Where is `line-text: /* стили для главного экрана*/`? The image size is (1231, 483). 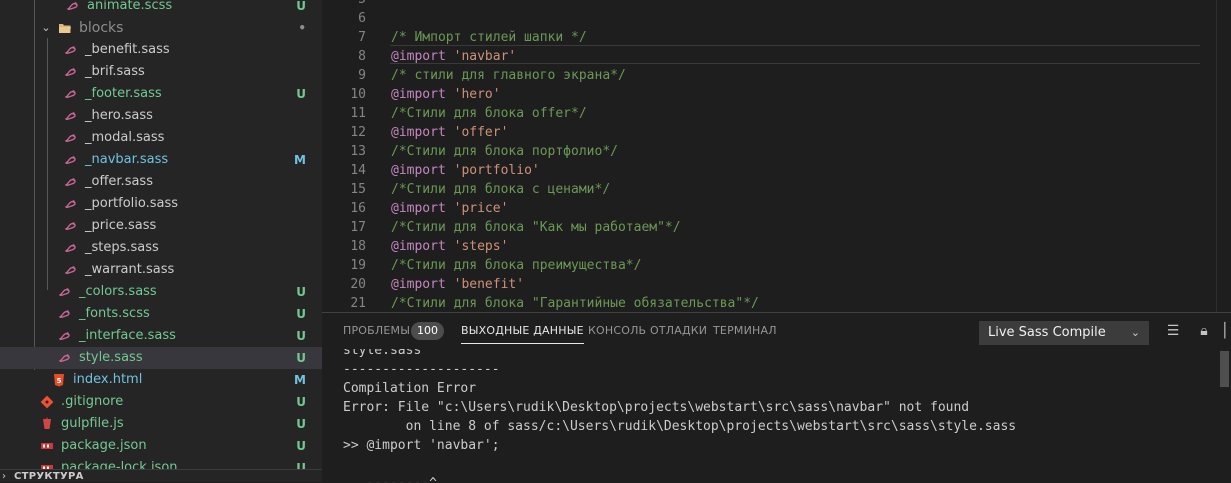
line-text: /* стили для главного экрана*/ is located at coordinates (508, 75).